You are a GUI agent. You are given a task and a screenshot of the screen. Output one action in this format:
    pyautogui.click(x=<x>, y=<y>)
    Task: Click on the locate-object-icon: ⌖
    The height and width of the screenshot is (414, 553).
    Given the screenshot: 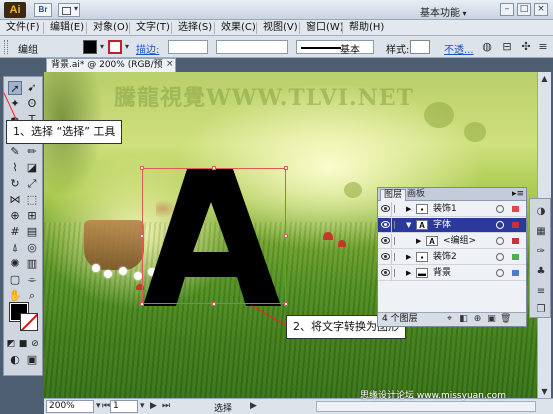 What is the action you would take?
    pyautogui.click(x=449, y=319)
    